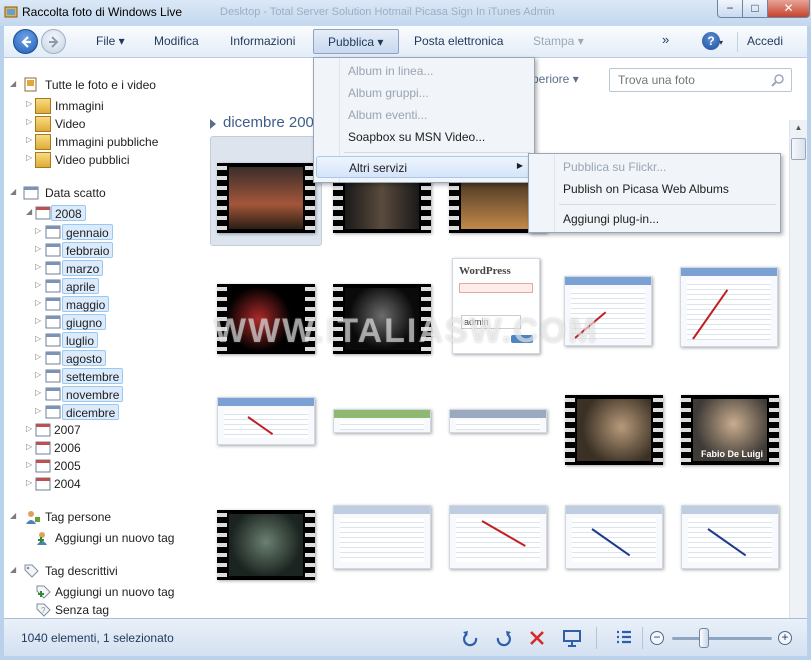 This screenshot has height=660, width=811. I want to click on help-icon: ?, so click(711, 41).